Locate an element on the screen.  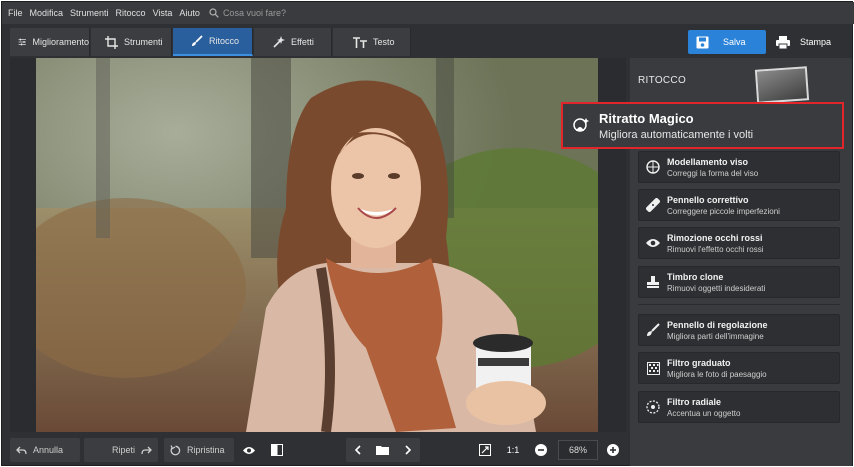
magic-wand-icon is located at coordinates (279, 41).